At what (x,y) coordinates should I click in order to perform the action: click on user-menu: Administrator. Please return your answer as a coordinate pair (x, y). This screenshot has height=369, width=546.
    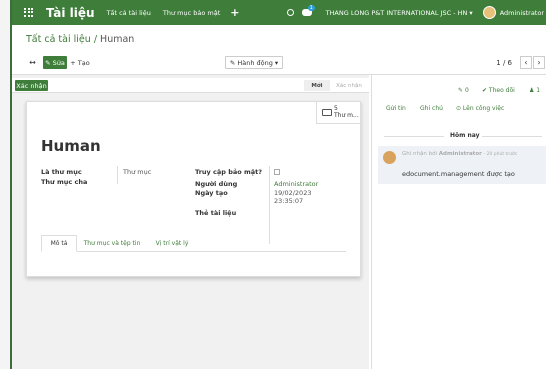
    Looking at the image, I should click on (522, 13).